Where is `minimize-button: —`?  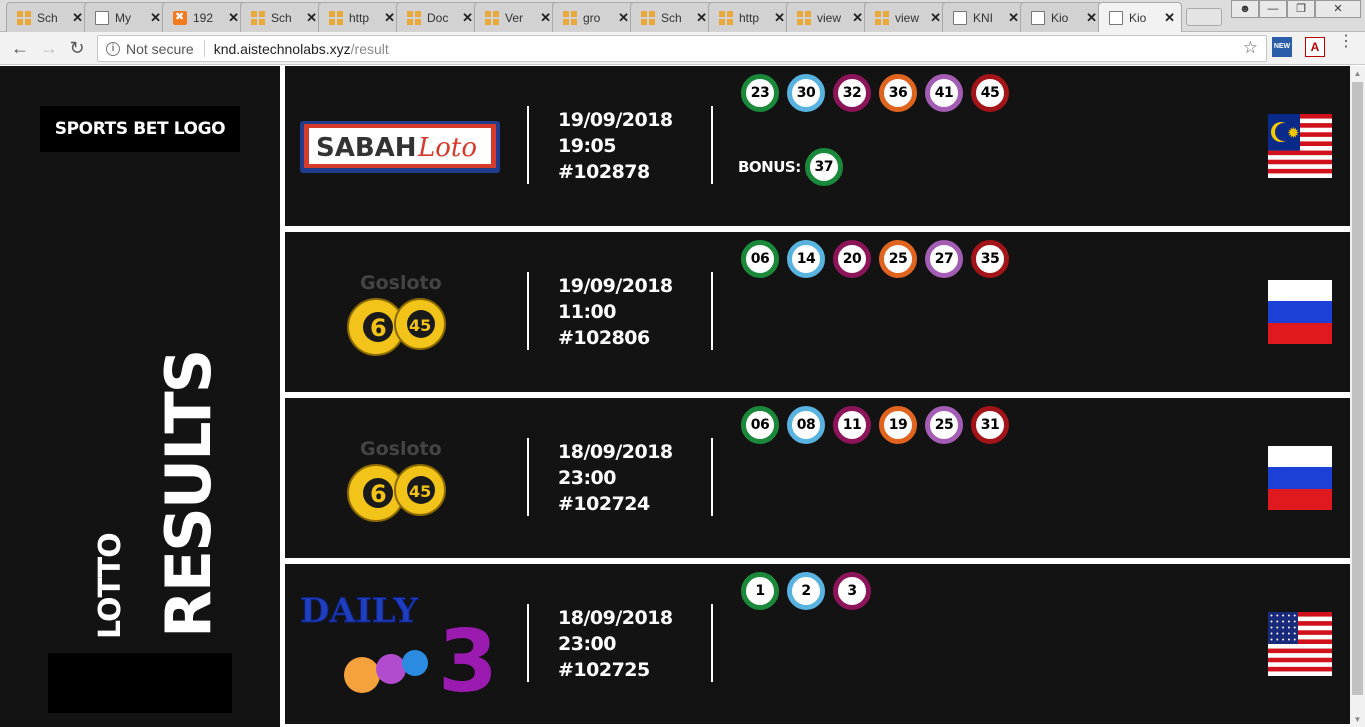
minimize-button: — is located at coordinates (1273, 9).